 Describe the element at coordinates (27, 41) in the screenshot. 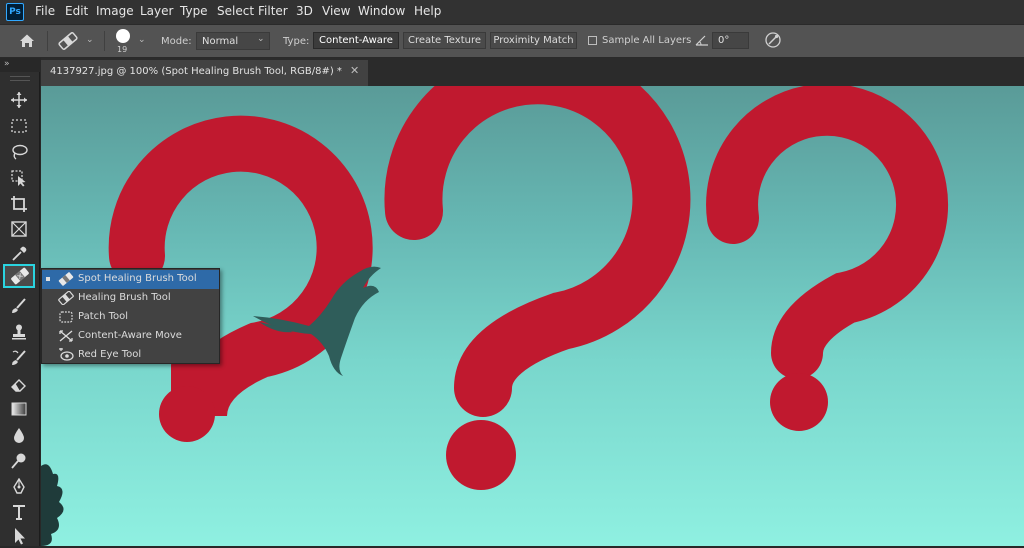

I see `home-icon` at that location.